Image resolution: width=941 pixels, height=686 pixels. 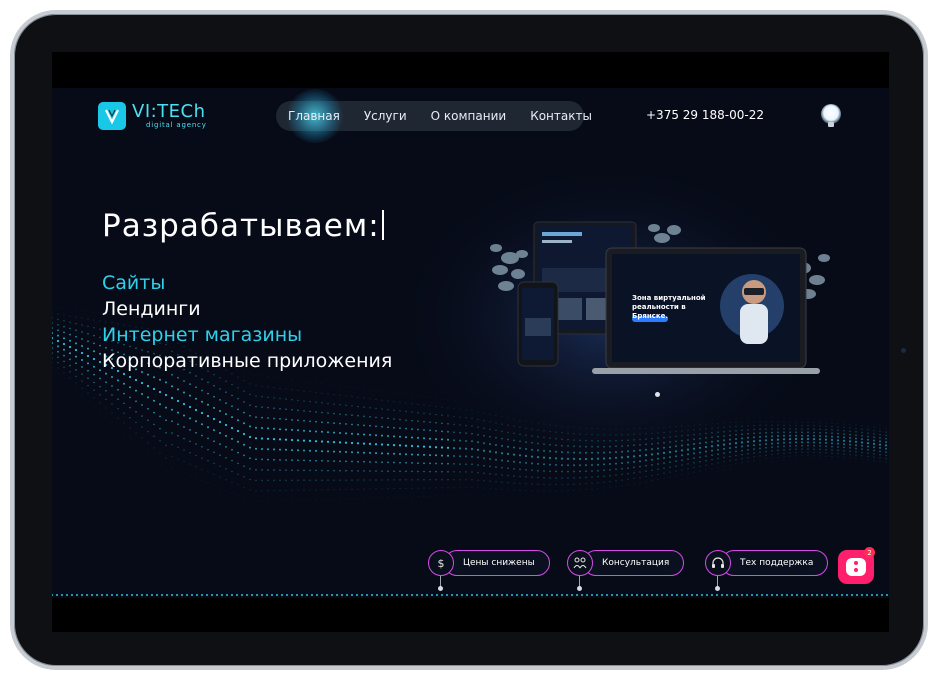 What do you see at coordinates (497, 563) in the screenshot?
I see `prices-reduced-label: Цены снижены` at bounding box center [497, 563].